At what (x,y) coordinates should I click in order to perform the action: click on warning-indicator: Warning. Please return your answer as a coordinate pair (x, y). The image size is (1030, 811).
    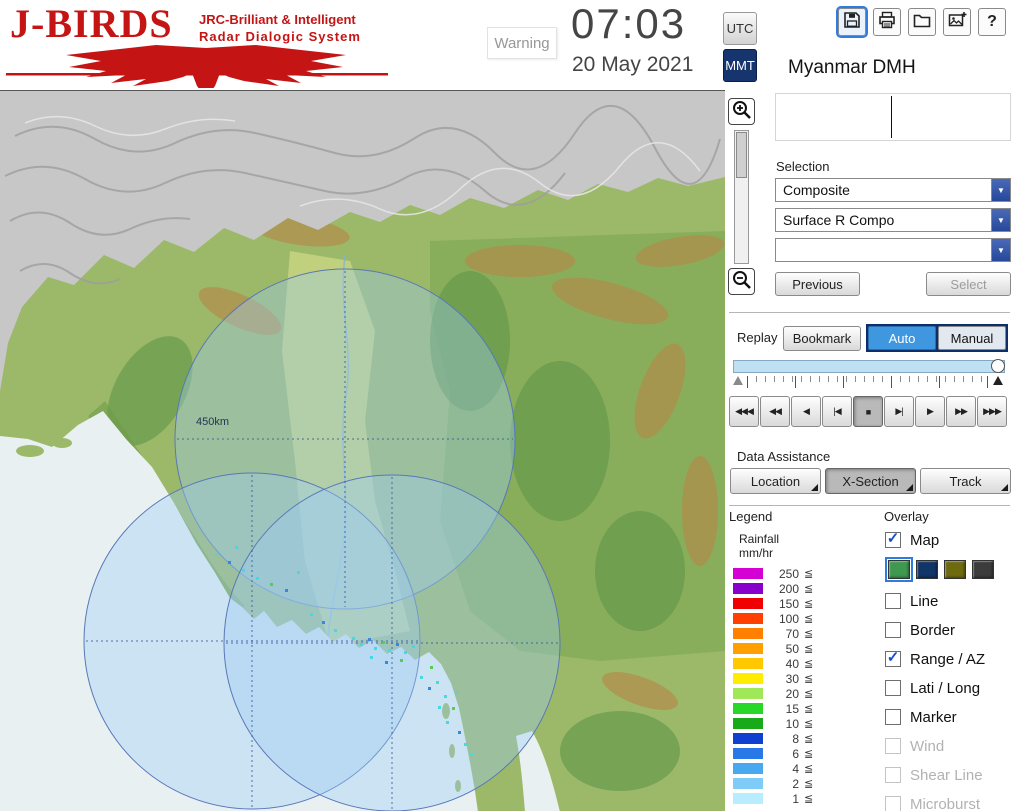
    Looking at the image, I should click on (522, 43).